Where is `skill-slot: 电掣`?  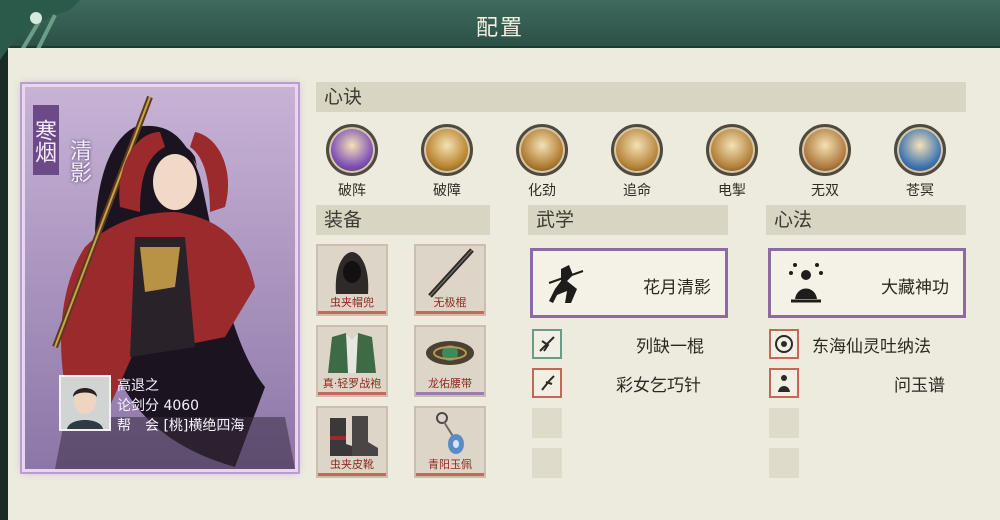 skill-slot: 电掣 is located at coordinates (732, 162).